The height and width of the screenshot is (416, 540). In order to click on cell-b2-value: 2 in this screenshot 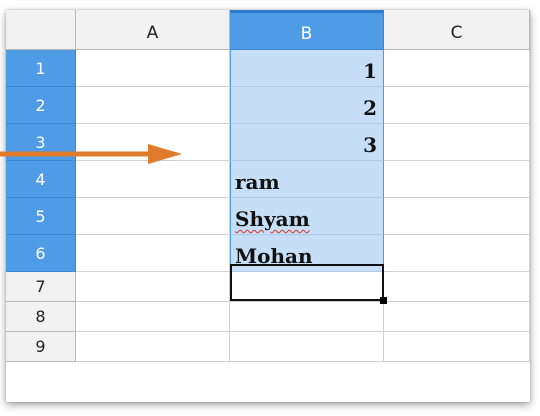, I will do `click(370, 108)`.